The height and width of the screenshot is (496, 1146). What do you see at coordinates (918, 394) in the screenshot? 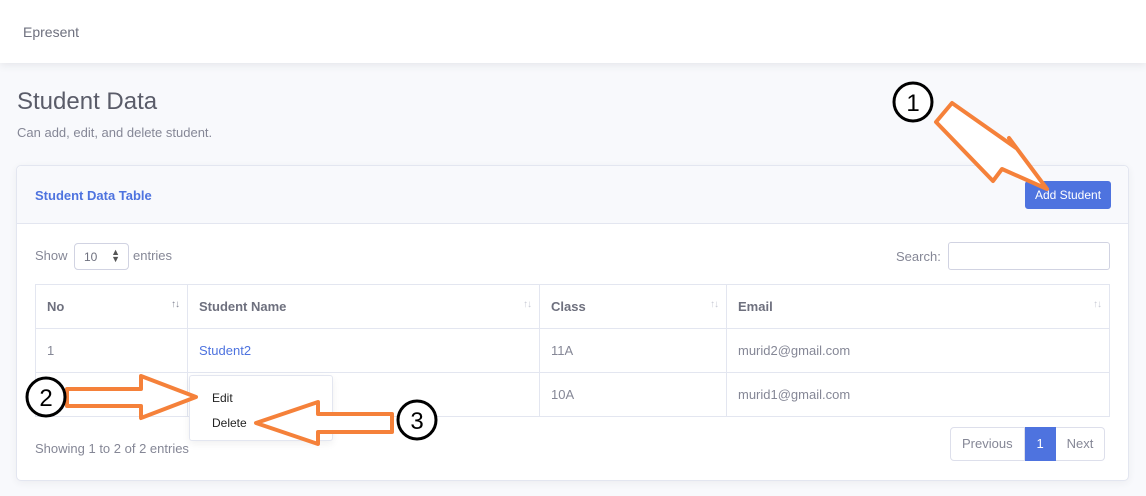
I see `cell-email: murid1@gmail.com` at bounding box center [918, 394].